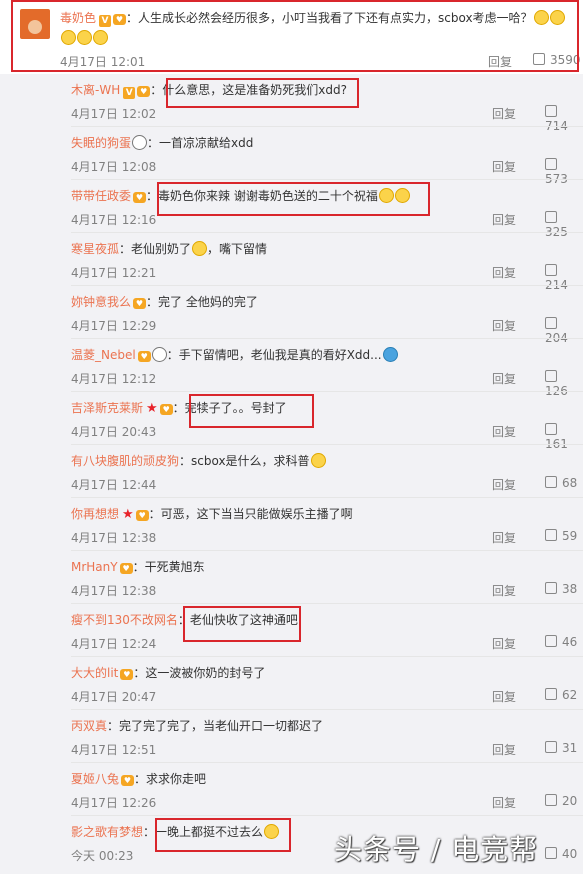 The height and width of the screenshot is (874, 583). What do you see at coordinates (114, 432) in the screenshot?
I see `reply-time: 4月17日 20:43` at bounding box center [114, 432].